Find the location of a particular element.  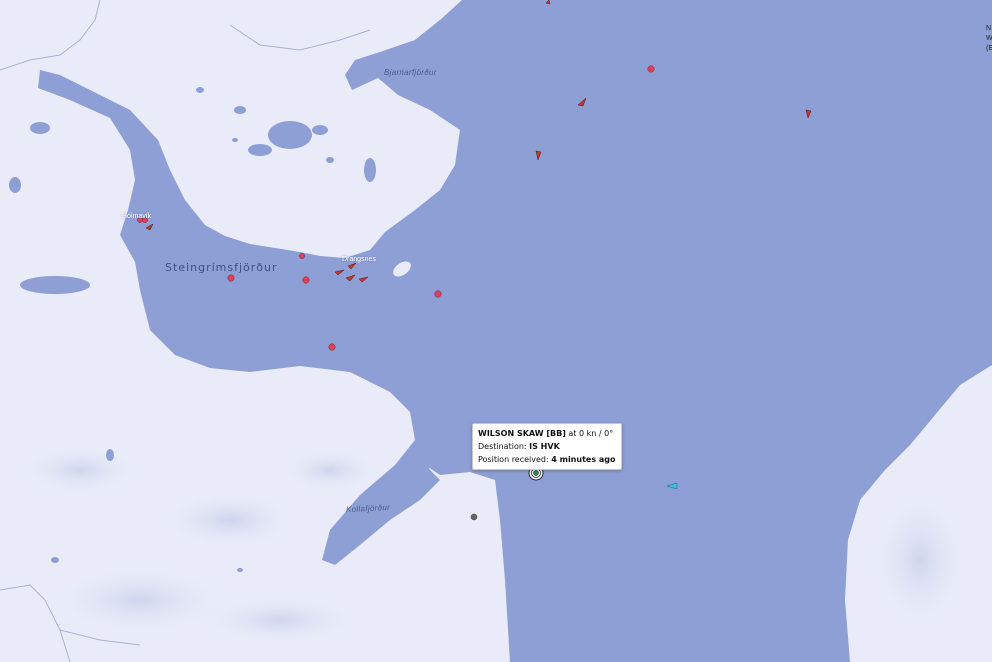

vessel-speed-course: at 0 kn / 0° is located at coordinates (589, 433).